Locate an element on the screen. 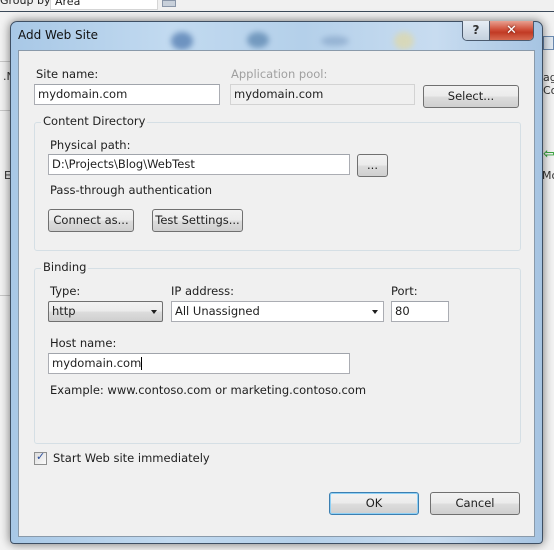 This screenshot has height=550, width=554. port-label: Port: is located at coordinates (404, 291).